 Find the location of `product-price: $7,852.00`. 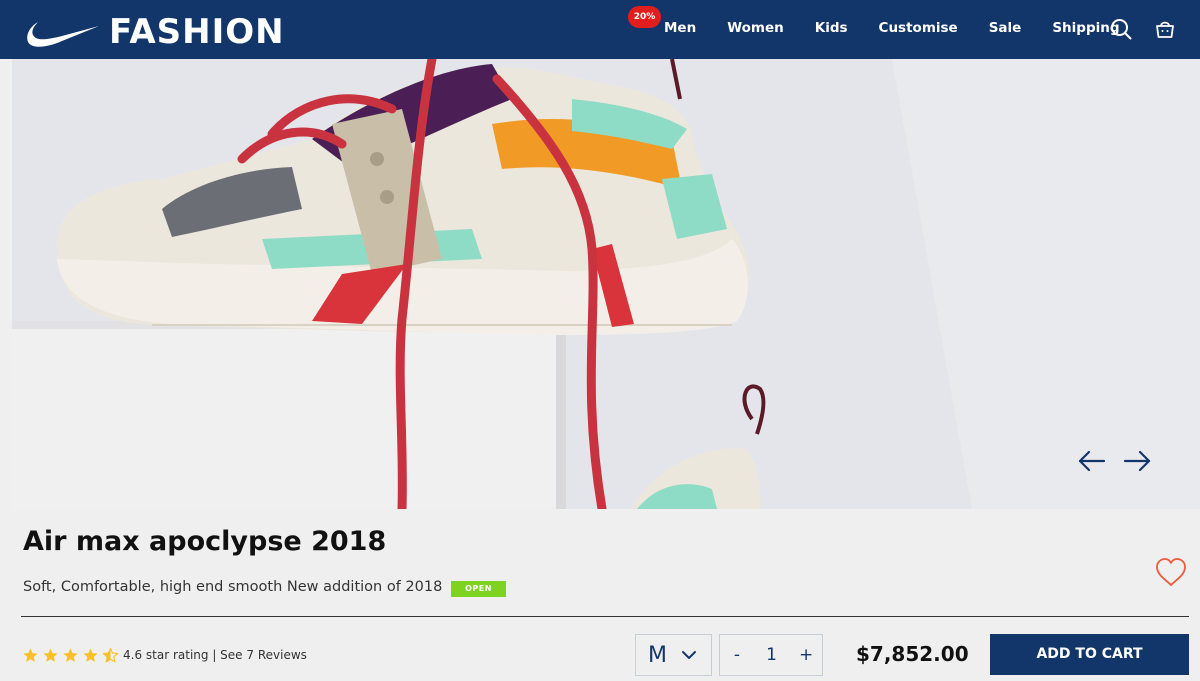

product-price: $7,852.00 is located at coordinates (912, 654).